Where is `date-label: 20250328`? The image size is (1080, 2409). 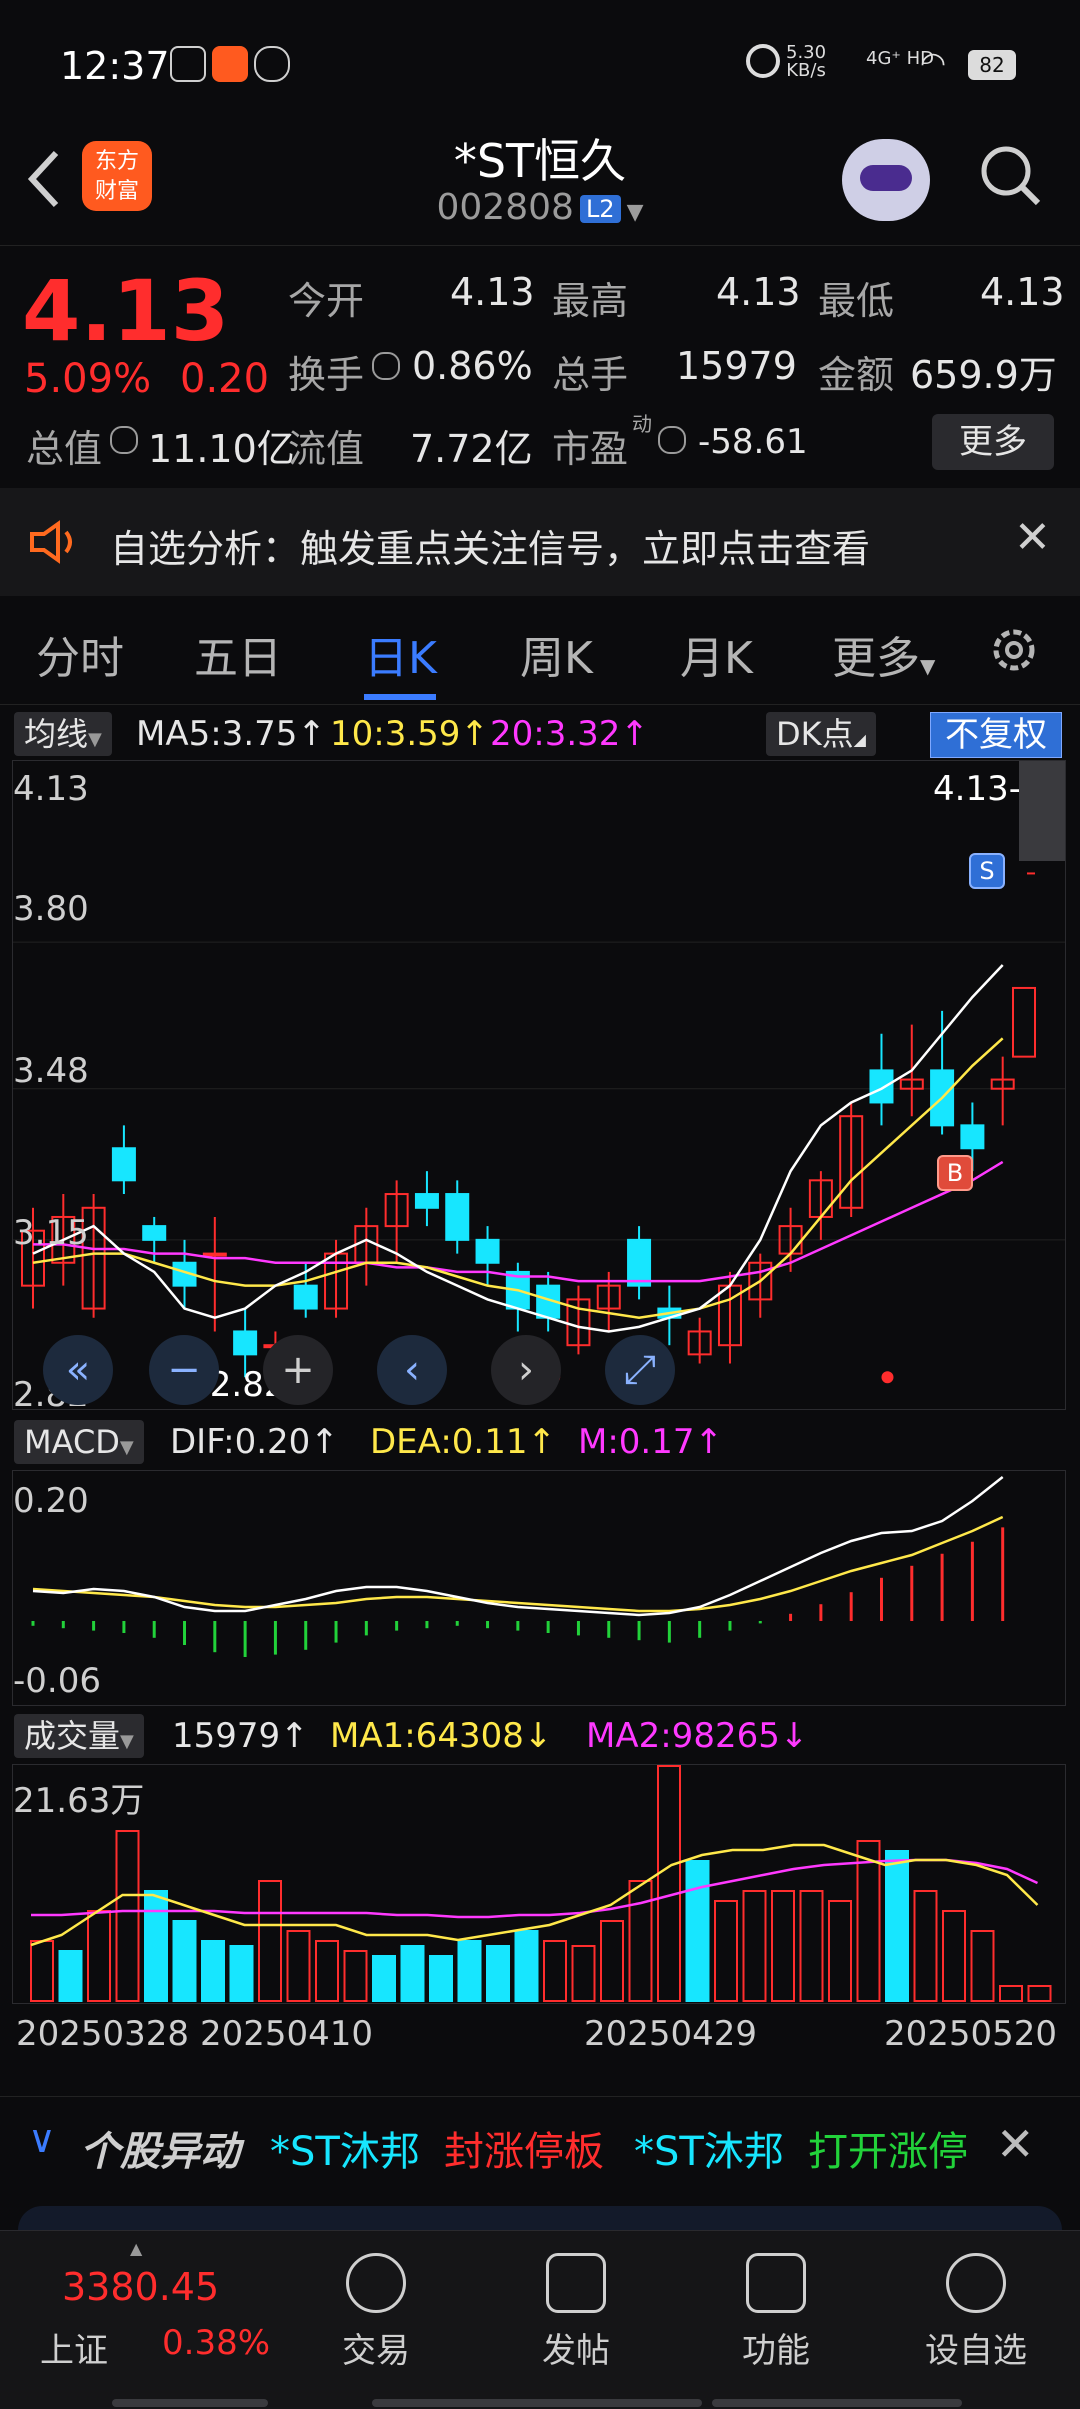 date-label: 20250328 is located at coordinates (103, 2034).